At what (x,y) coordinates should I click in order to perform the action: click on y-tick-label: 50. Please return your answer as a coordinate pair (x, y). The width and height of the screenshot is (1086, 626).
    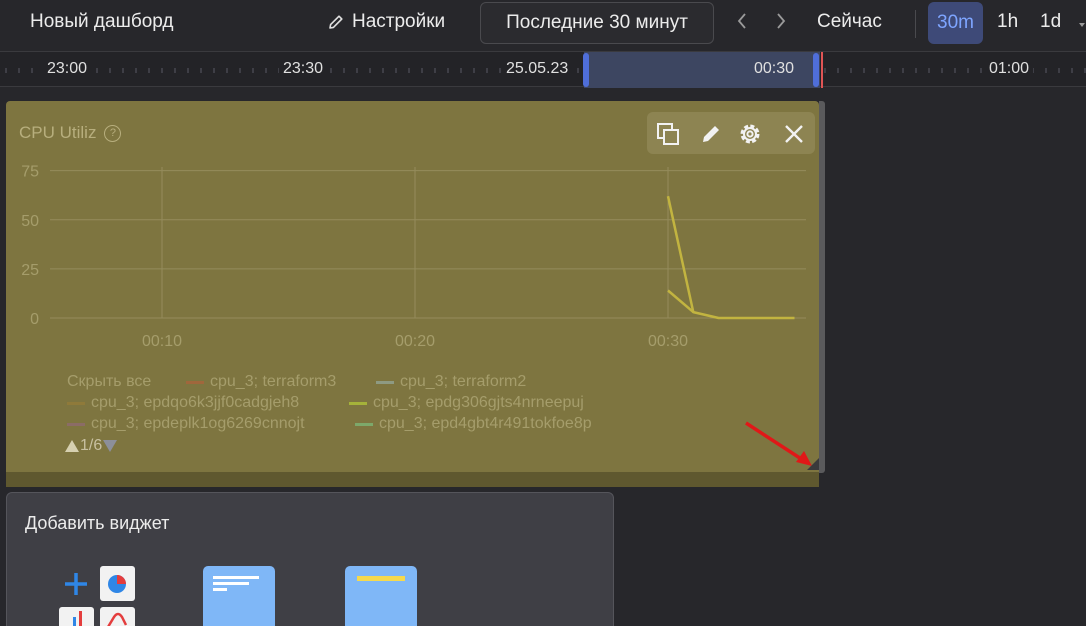
    Looking at the image, I should click on (30, 221).